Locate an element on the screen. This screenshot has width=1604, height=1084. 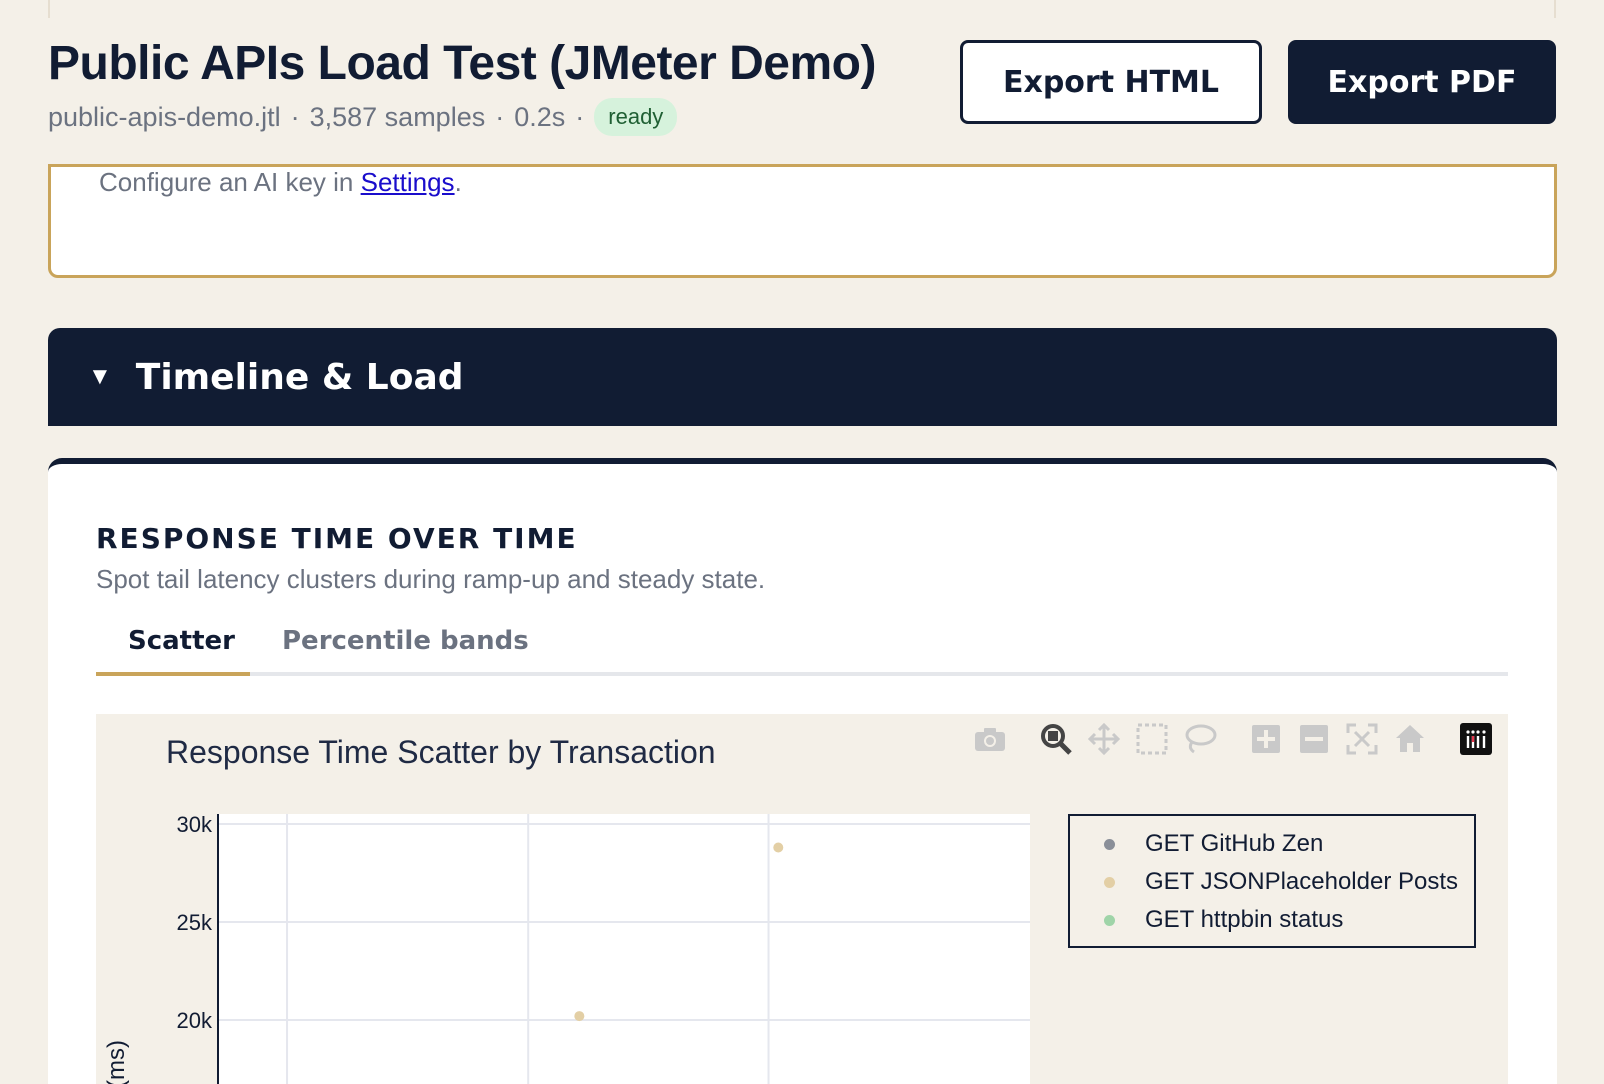
y-axis-label: (ms) is located at coordinates (116, 1062).